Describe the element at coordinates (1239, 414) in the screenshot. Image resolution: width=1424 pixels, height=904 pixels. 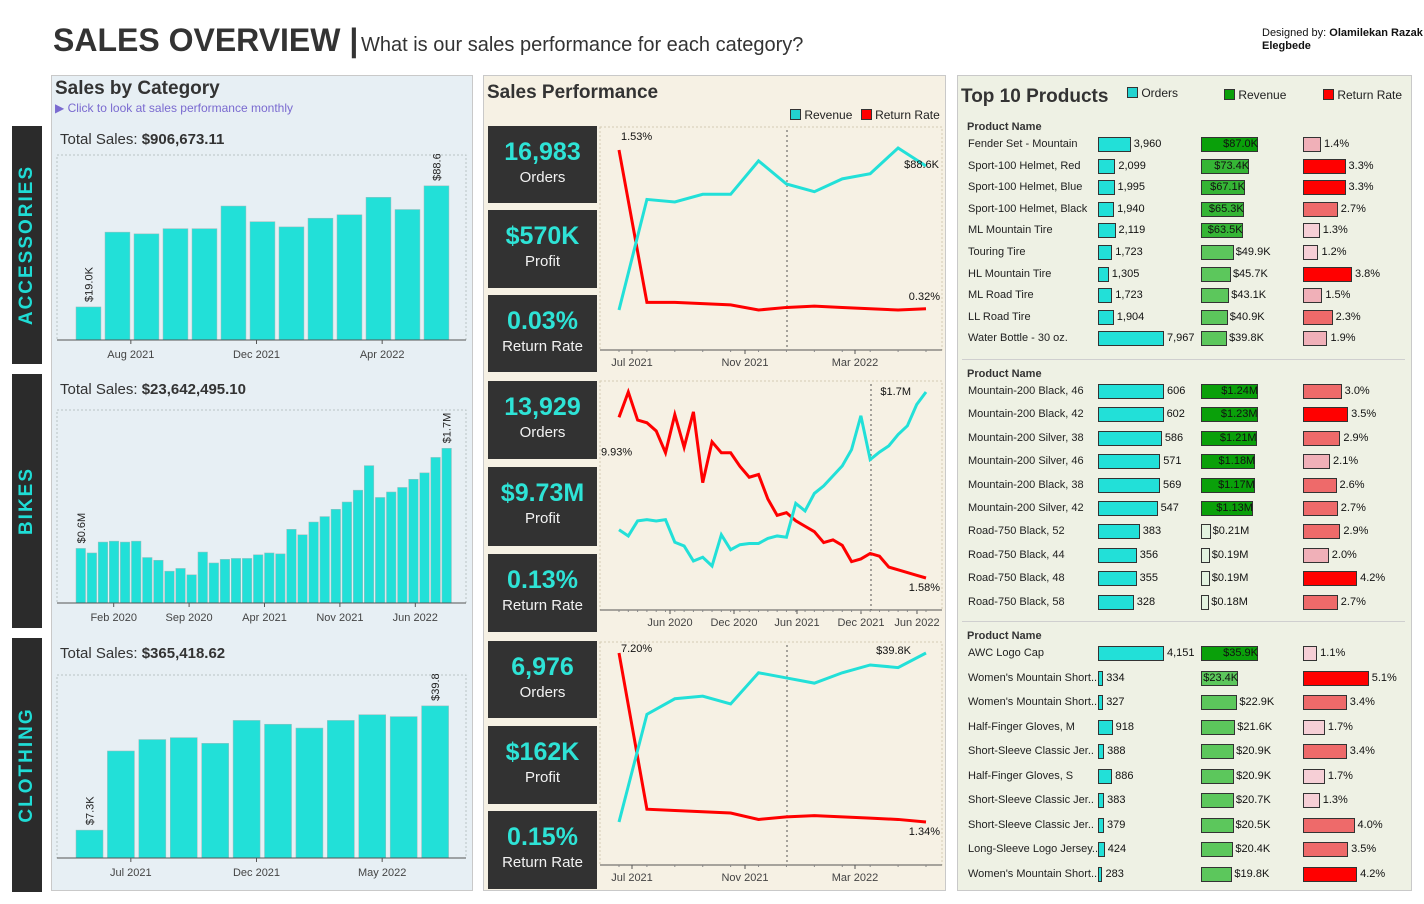
I see `revenue-value: $1.23M` at that location.